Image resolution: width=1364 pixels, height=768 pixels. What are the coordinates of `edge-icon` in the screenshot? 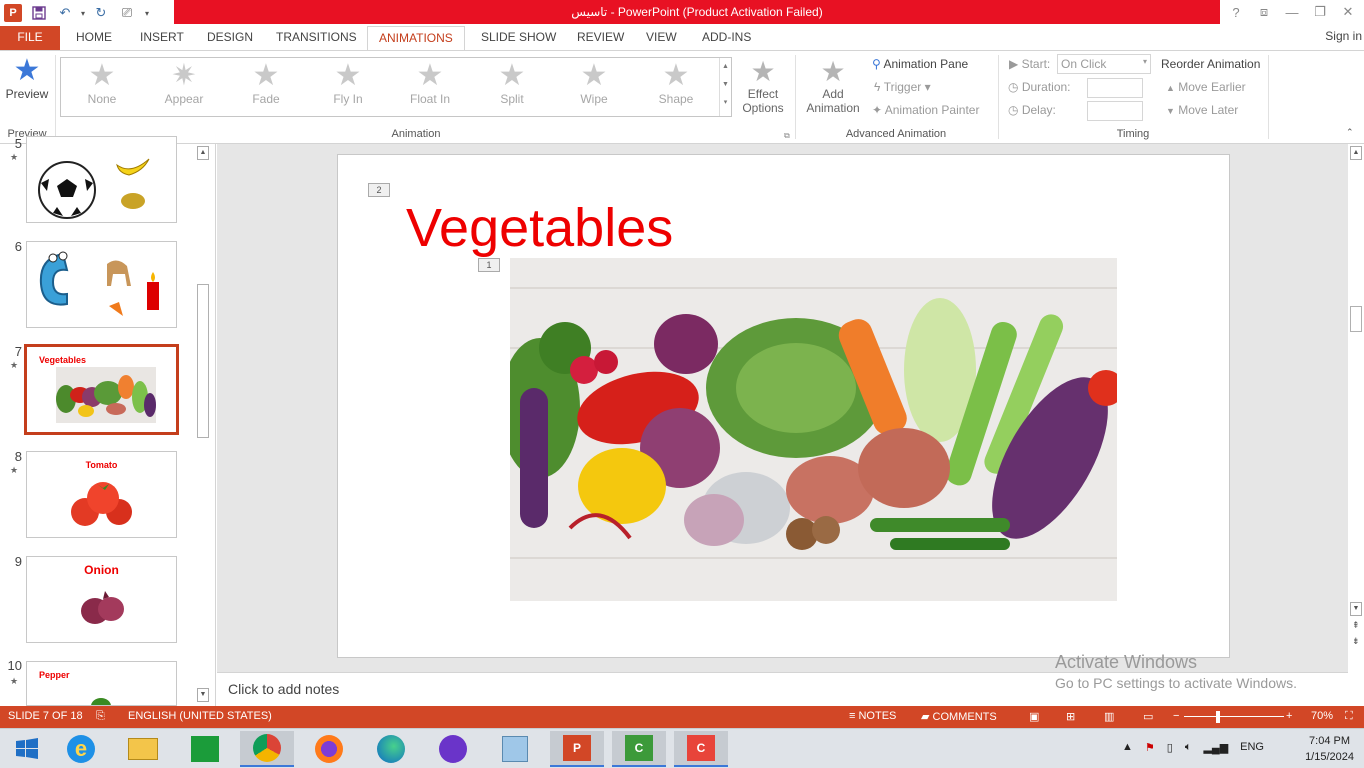 It's located at (391, 749).